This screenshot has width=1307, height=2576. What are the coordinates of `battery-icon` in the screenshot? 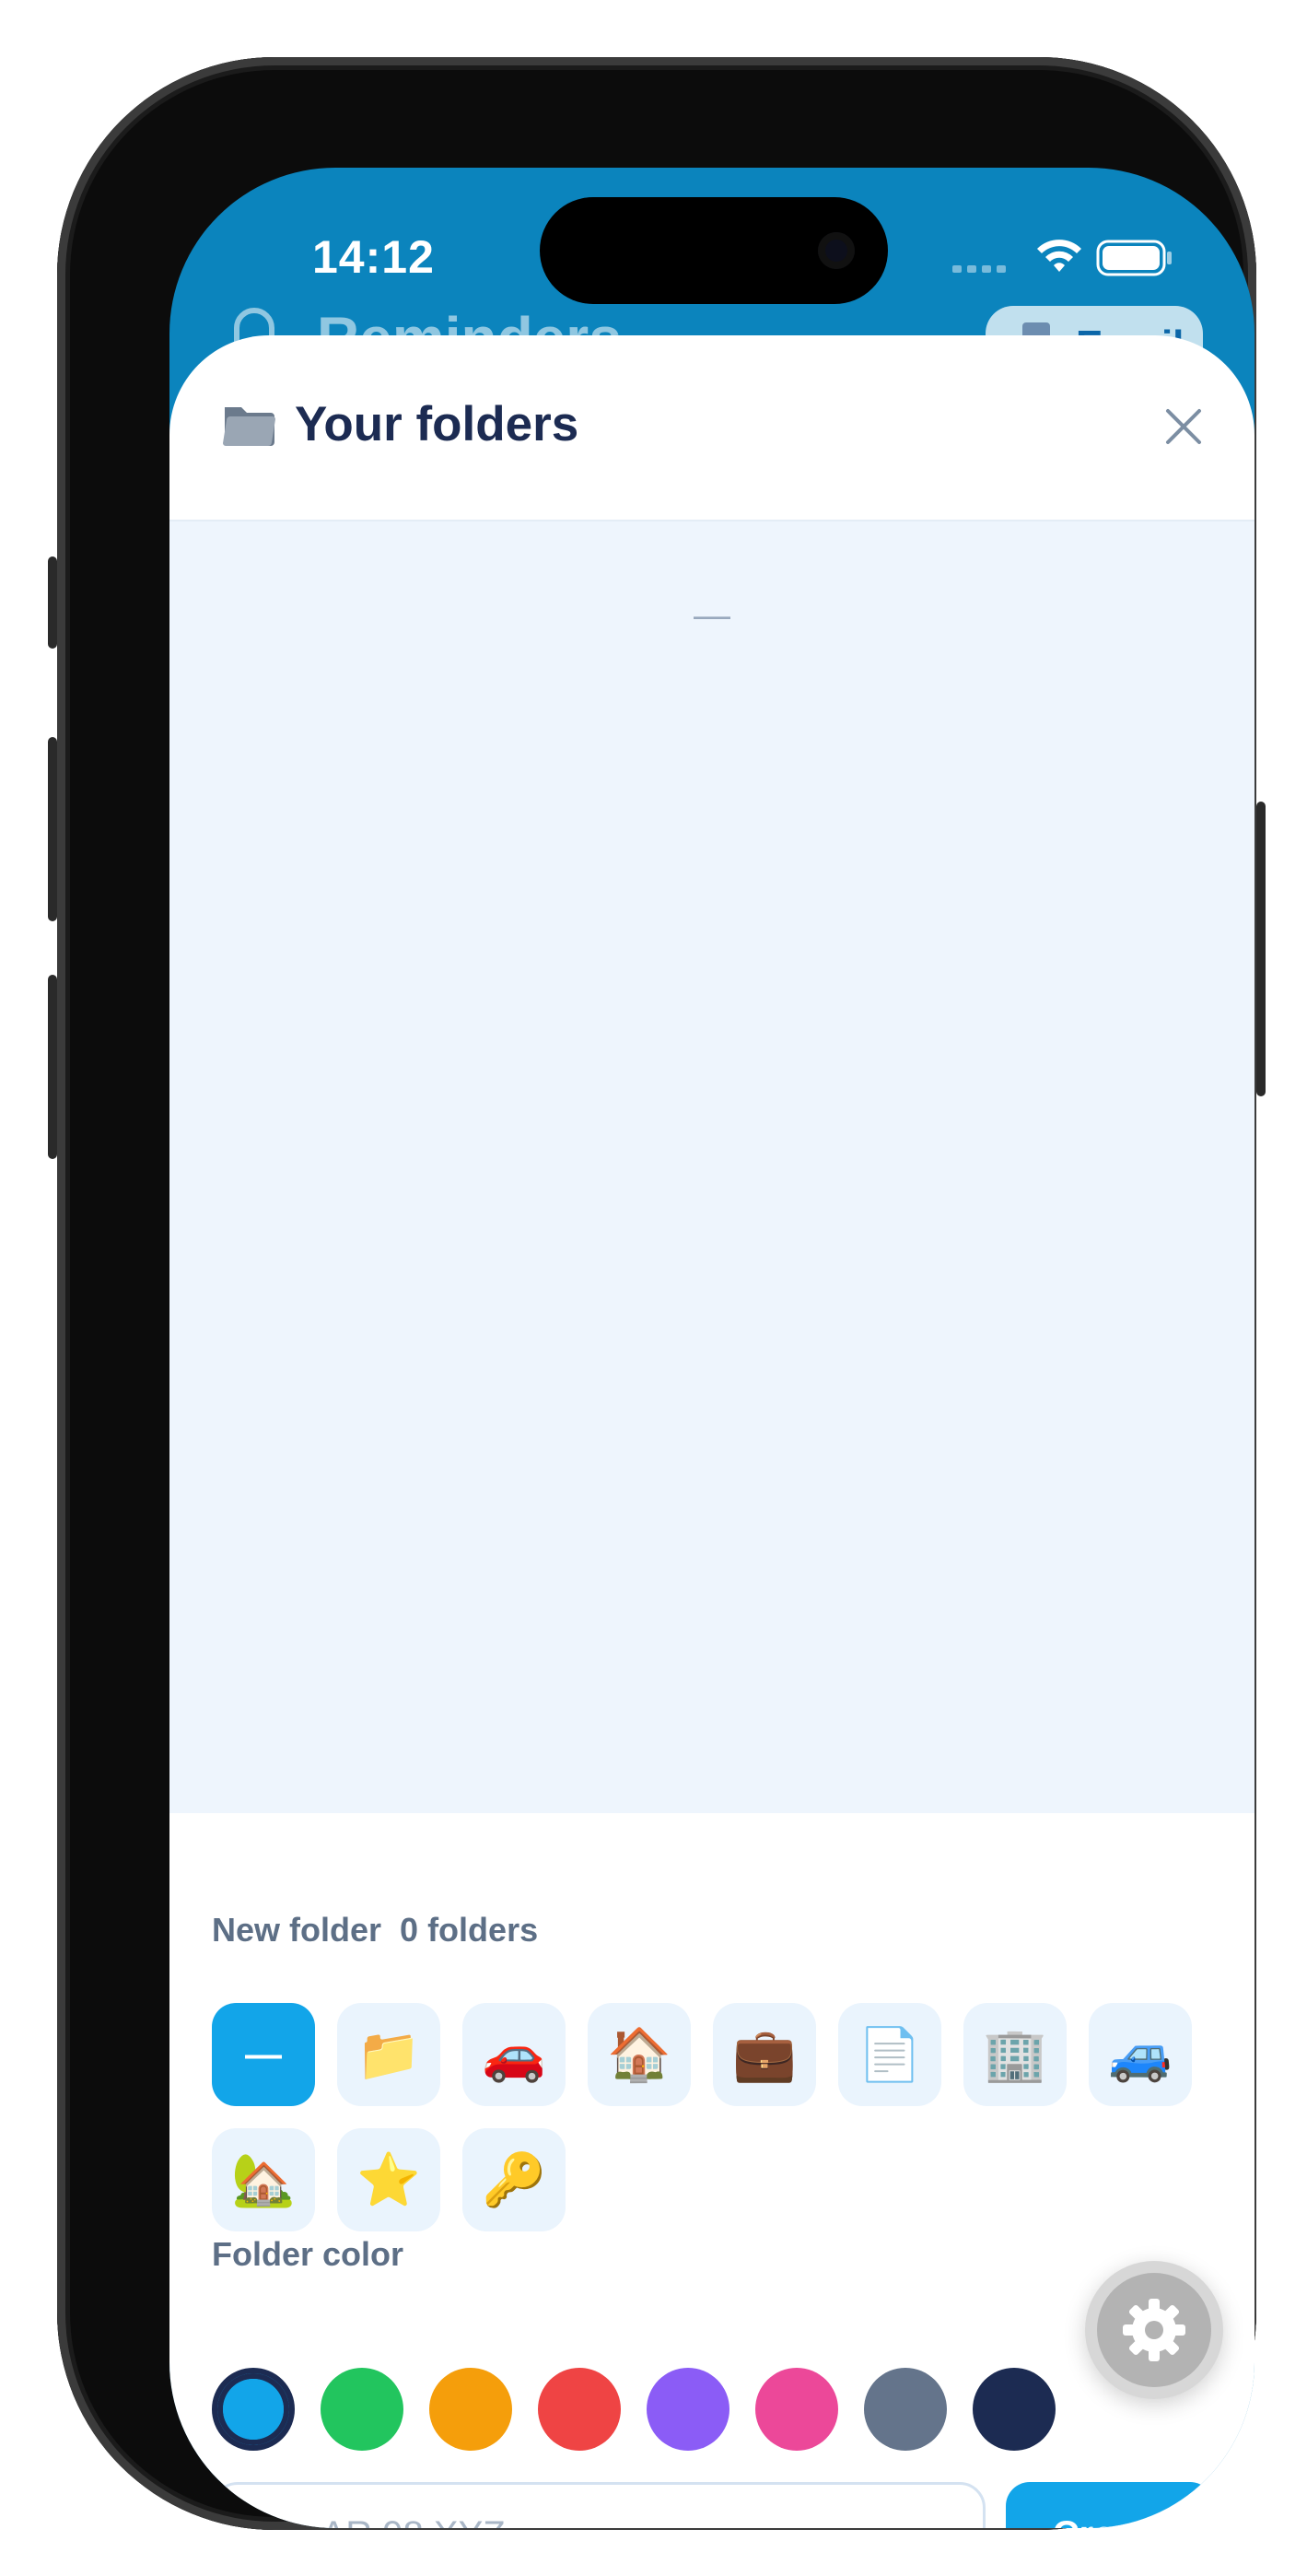 It's located at (1134, 258).